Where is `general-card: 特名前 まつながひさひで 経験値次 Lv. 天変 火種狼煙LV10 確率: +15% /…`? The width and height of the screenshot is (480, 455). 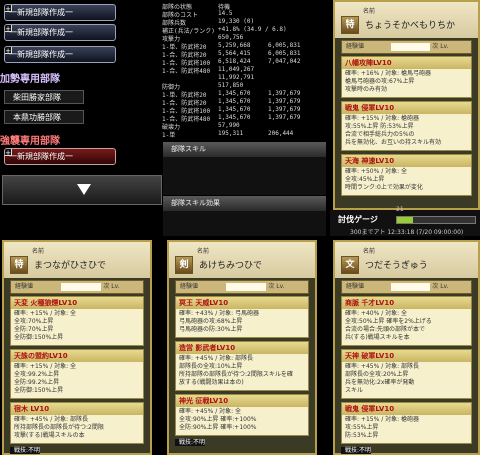
general-card: 特名前 まつながひさひで 経験値次 Lv. 天変 火種狼煙LV10 確率: +15% /… is located at coordinates (77, 347).